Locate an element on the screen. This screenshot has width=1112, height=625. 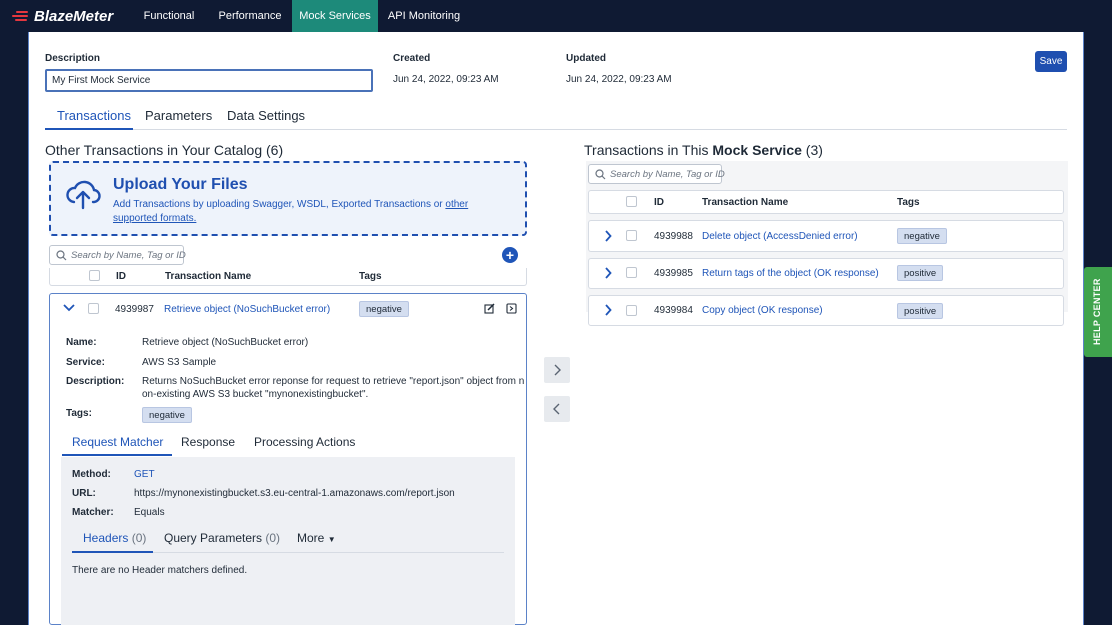
transaction-id: 4939984 is located at coordinates (673, 310).